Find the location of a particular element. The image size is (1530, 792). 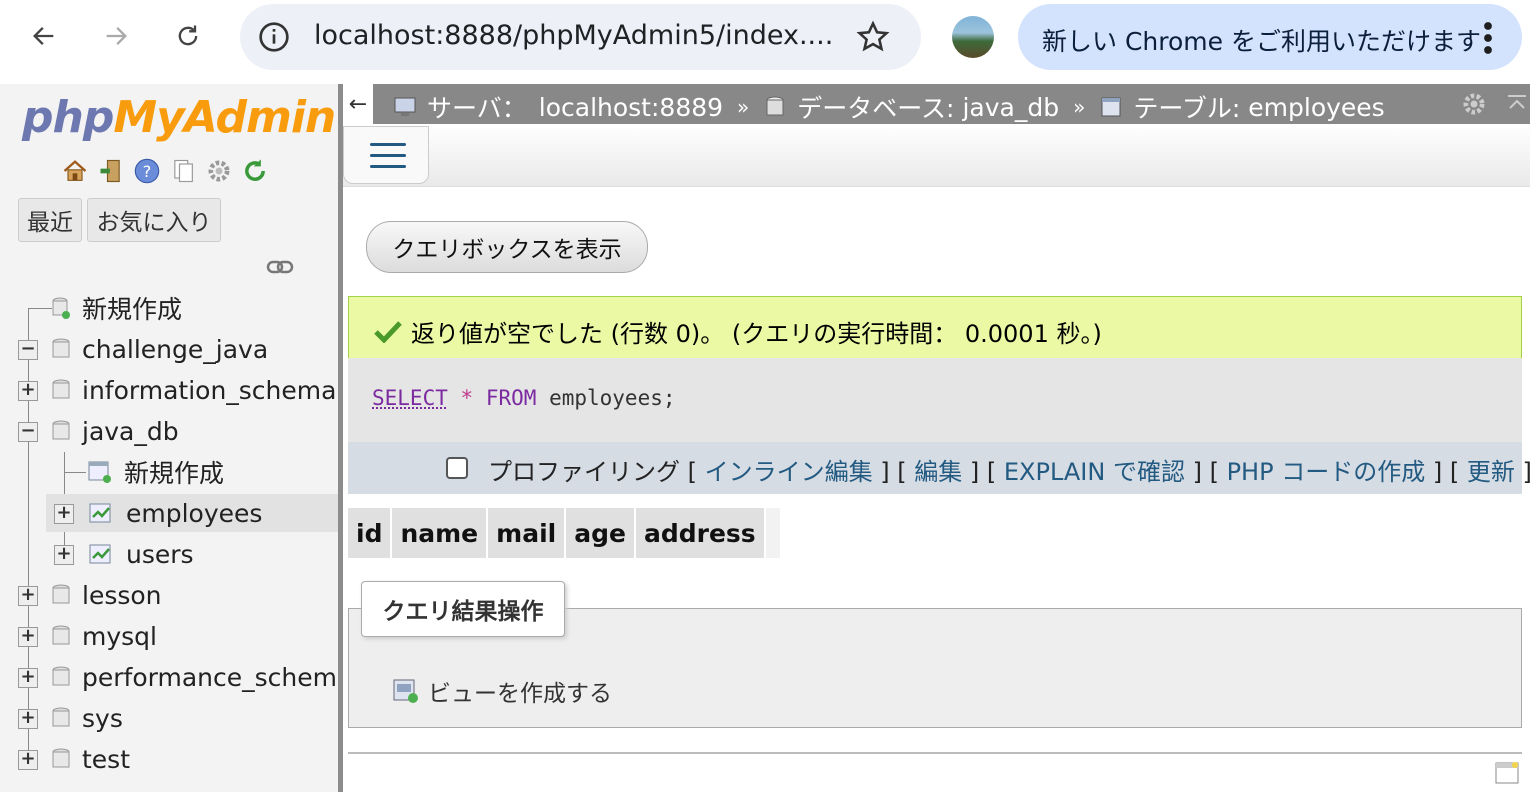

tree-item-performance-schema: performance_schema is located at coordinates (195, 677).